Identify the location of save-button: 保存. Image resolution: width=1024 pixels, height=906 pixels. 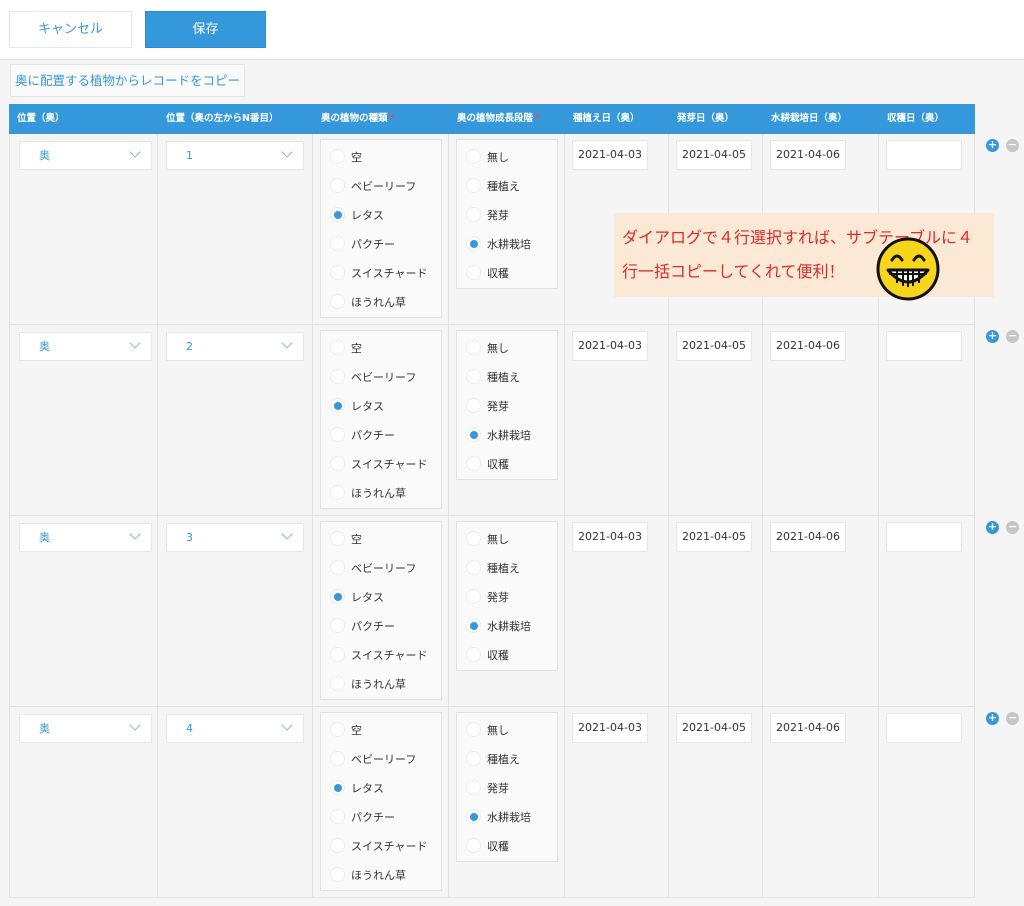
(205, 29).